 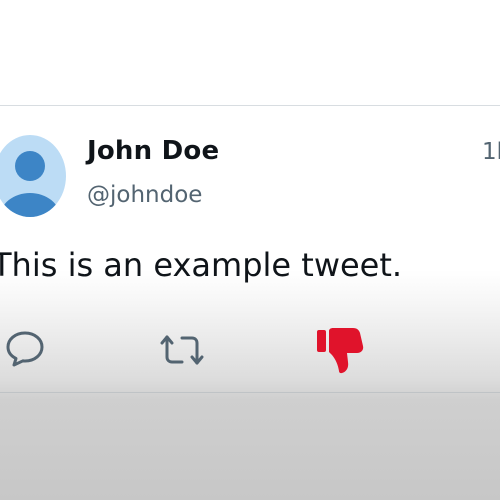 I want to click on dislike-button, so click(x=340, y=350).